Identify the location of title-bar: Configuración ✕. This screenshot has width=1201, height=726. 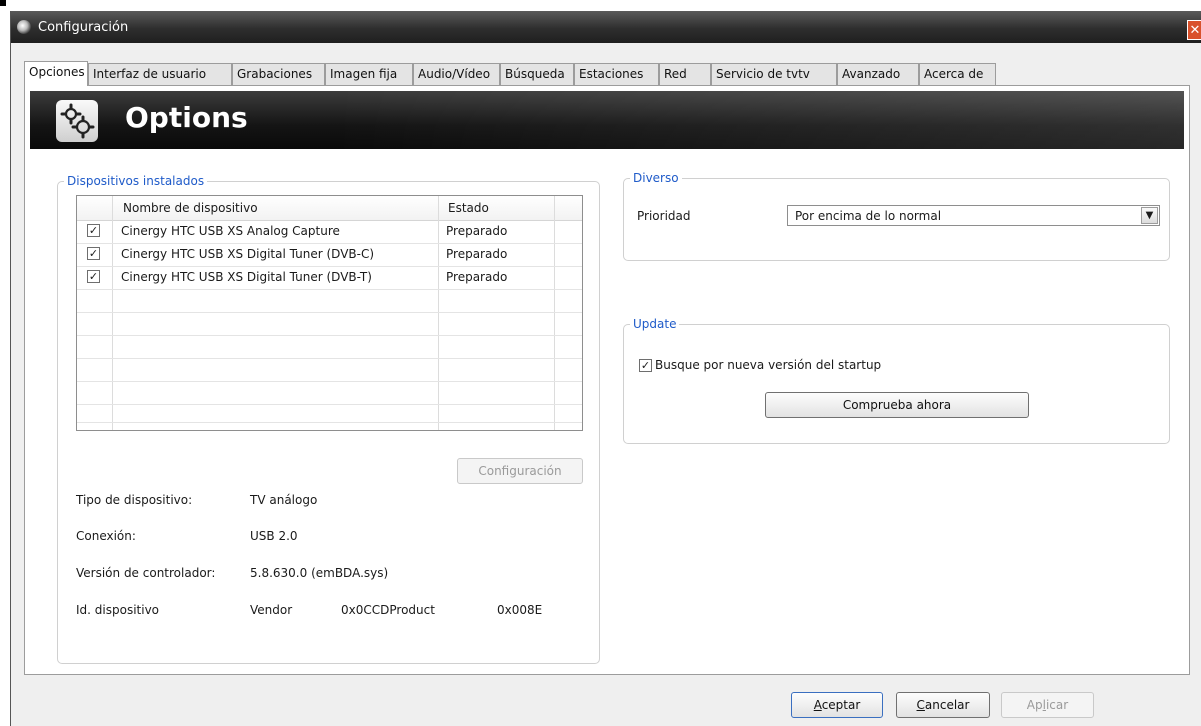
(606, 27).